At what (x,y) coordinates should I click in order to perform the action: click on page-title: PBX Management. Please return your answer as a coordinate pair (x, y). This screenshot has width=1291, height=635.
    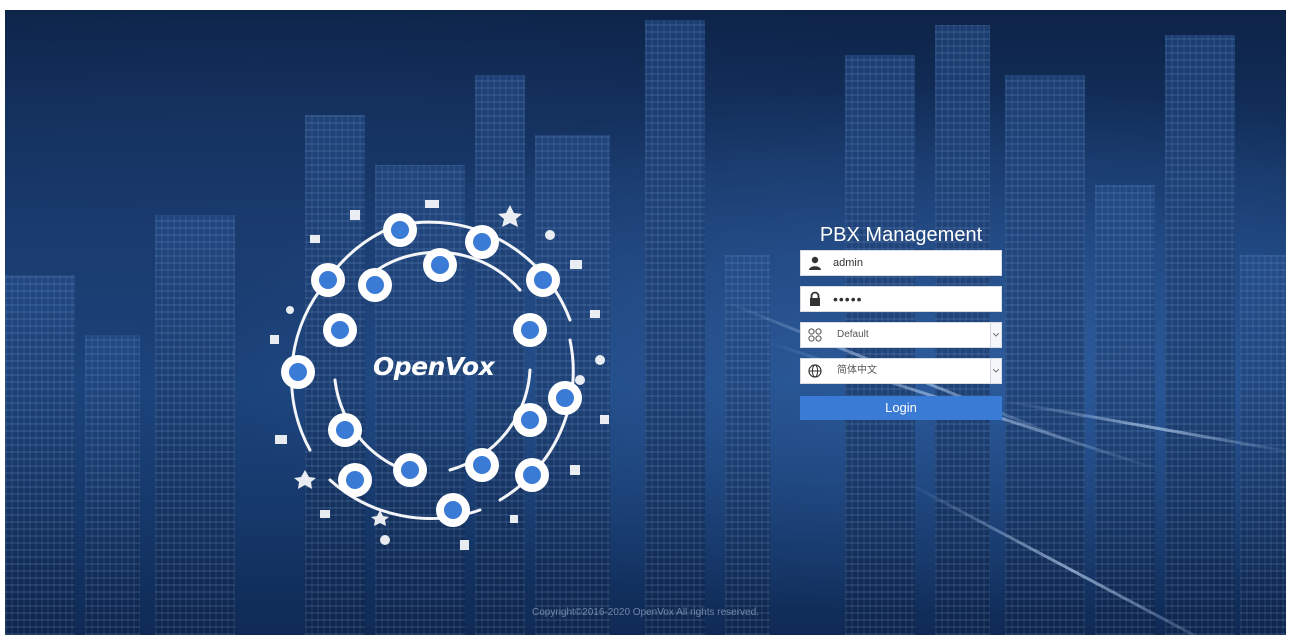
    Looking at the image, I should click on (901, 235).